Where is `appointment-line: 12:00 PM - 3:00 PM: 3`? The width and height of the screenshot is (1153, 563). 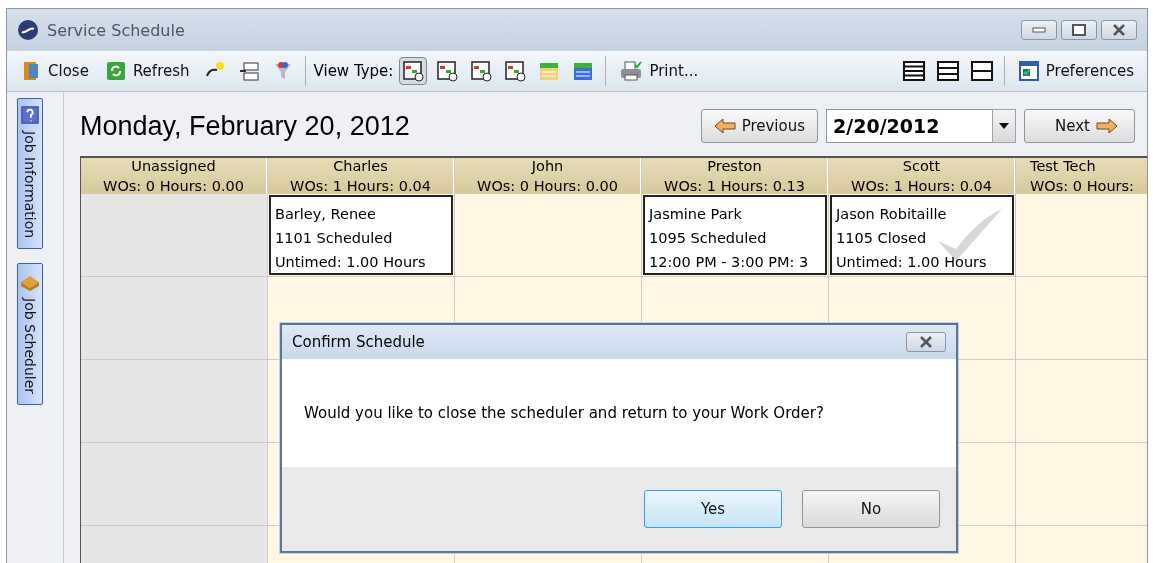 appointment-line: 12:00 PM - 3:00 PM: 3 is located at coordinates (729, 263).